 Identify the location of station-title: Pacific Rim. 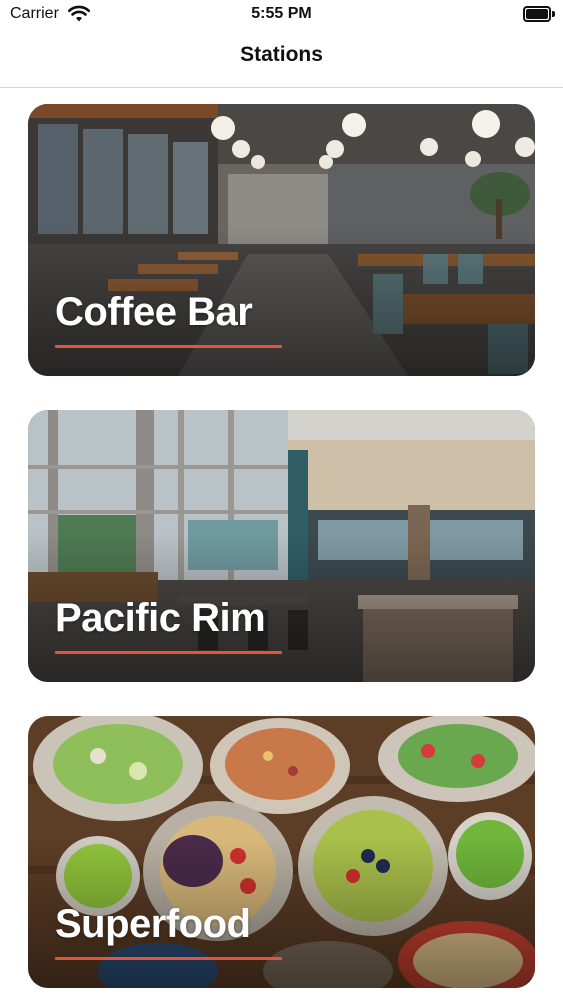
(160, 618).